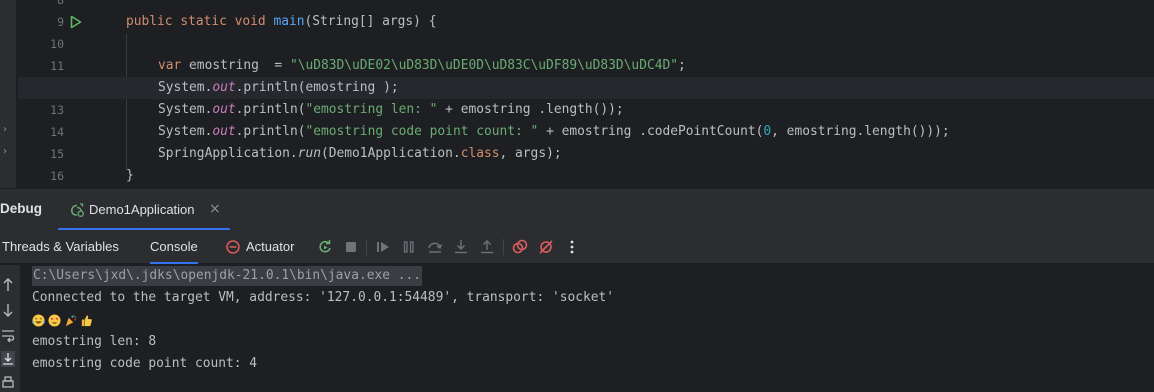  Describe the element at coordinates (57, 176) in the screenshot. I see `line-number: 16` at that location.